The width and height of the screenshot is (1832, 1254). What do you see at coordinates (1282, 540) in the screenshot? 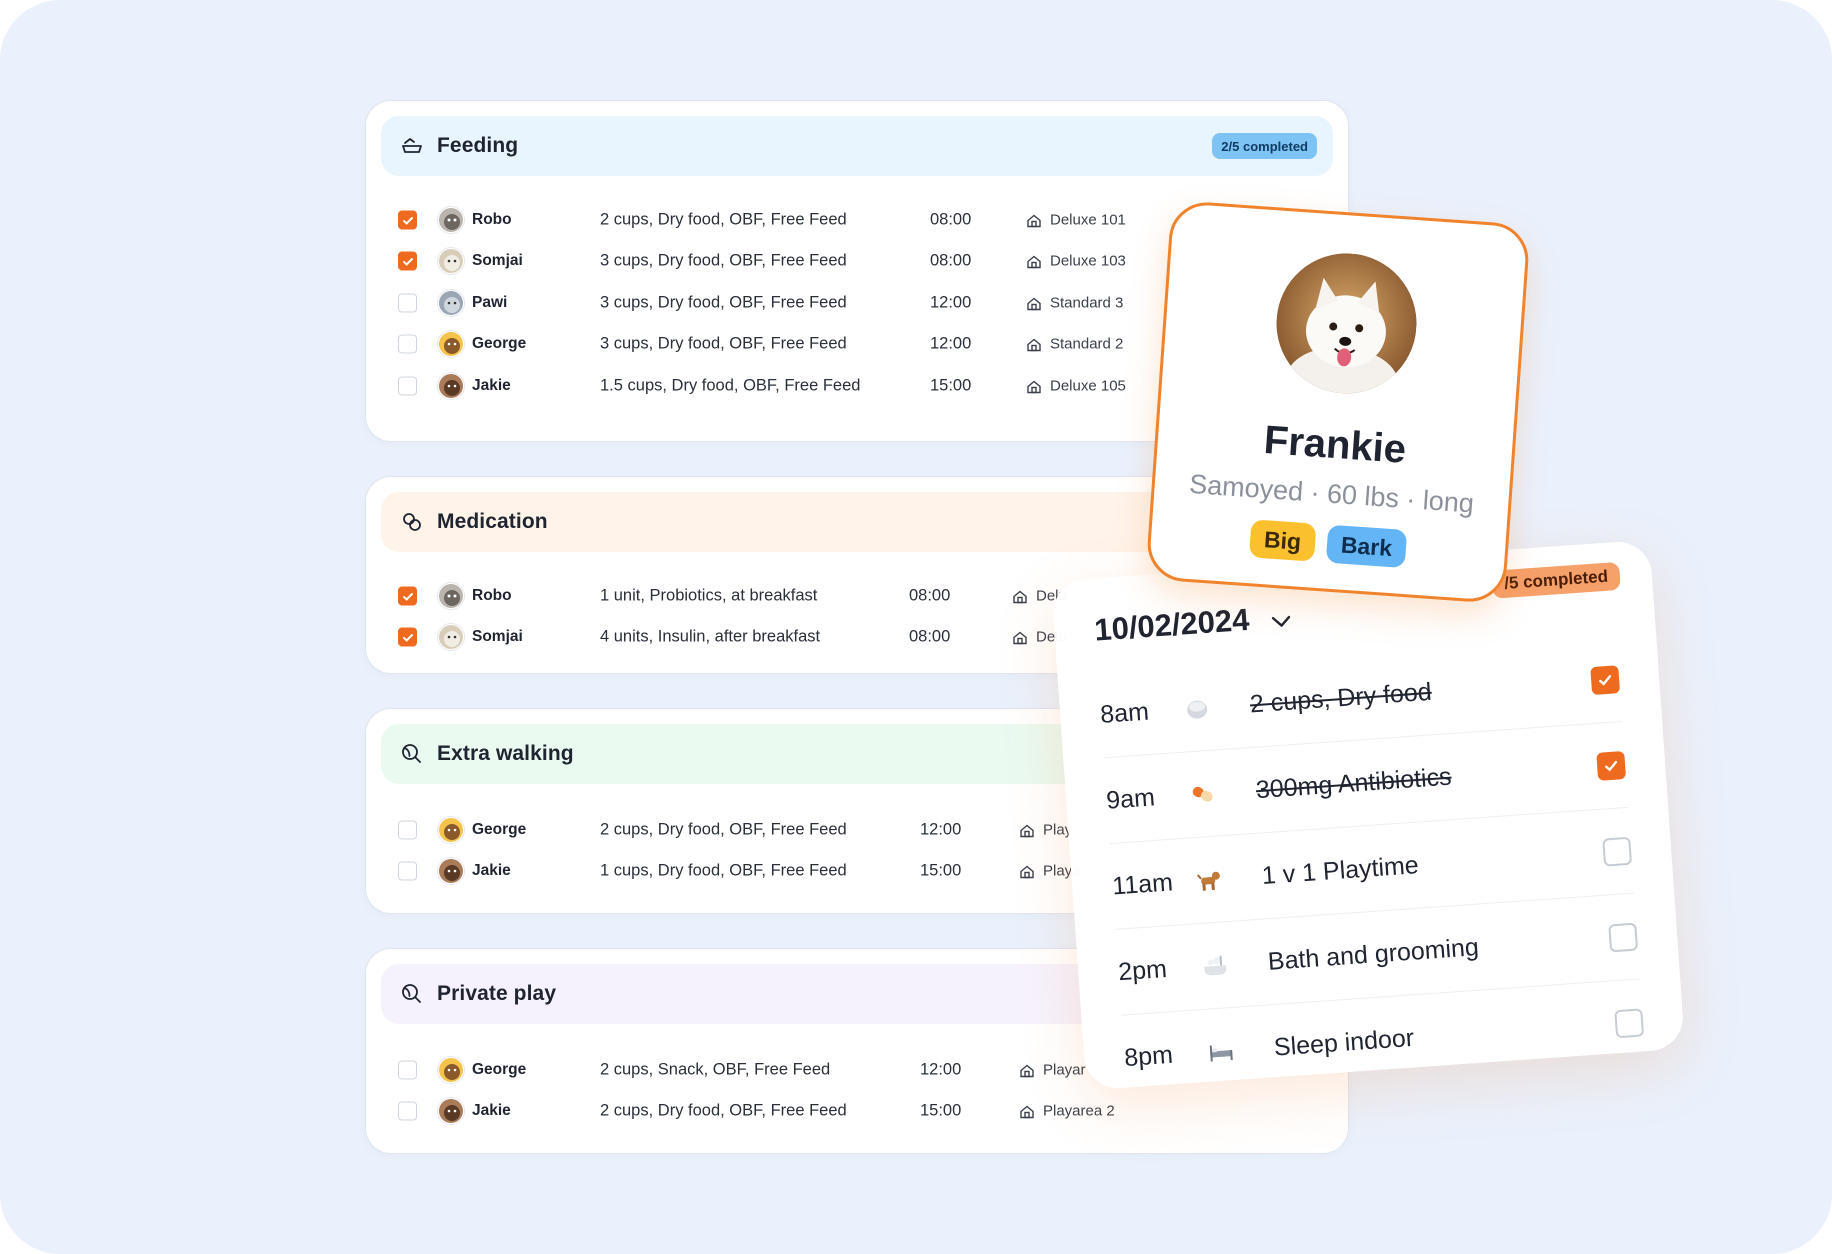
I see `tag-big: Big` at bounding box center [1282, 540].